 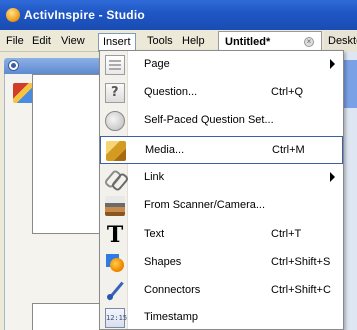 What do you see at coordinates (309, 42) in the screenshot?
I see `tab-close-icon: ×` at bounding box center [309, 42].